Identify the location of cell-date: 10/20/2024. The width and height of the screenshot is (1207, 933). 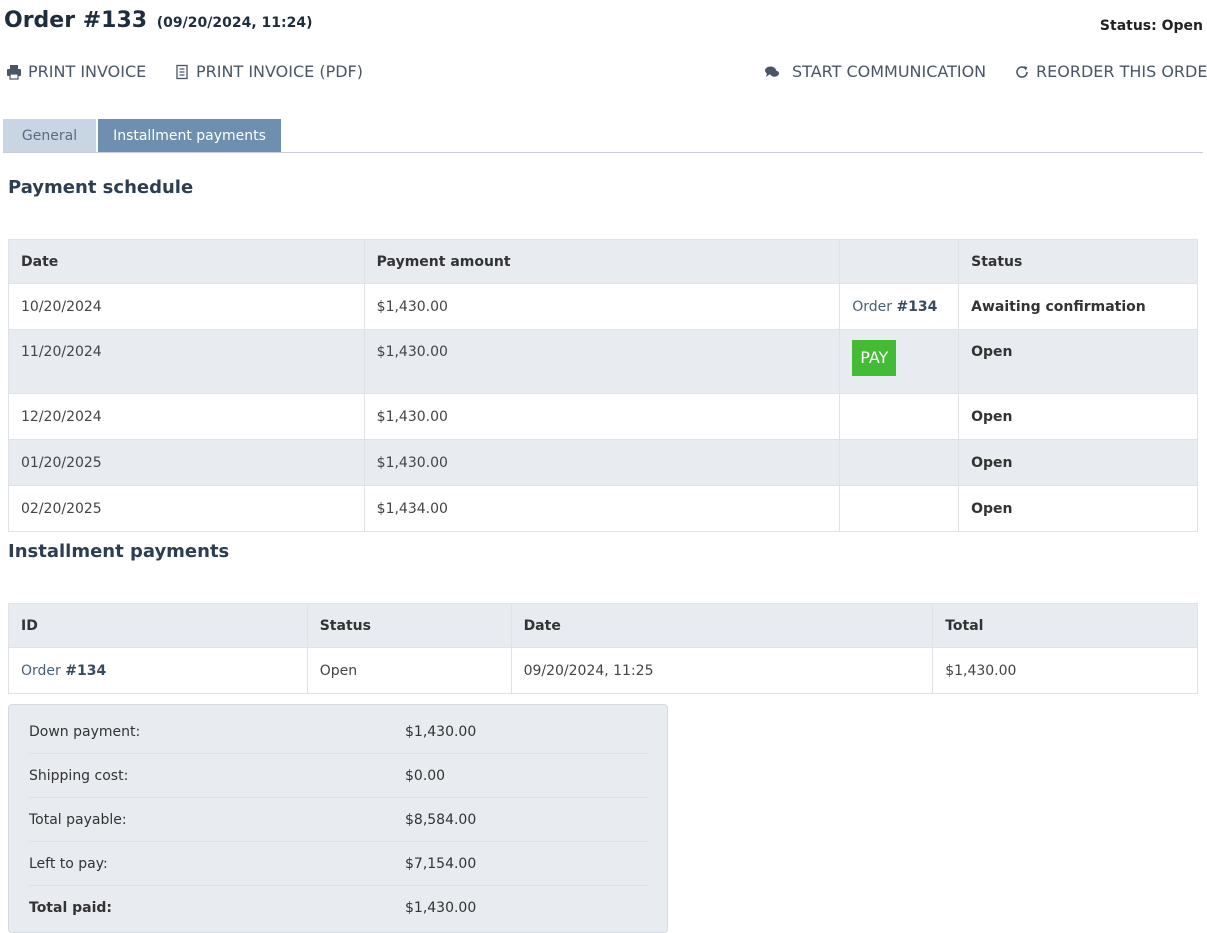
(186, 306).